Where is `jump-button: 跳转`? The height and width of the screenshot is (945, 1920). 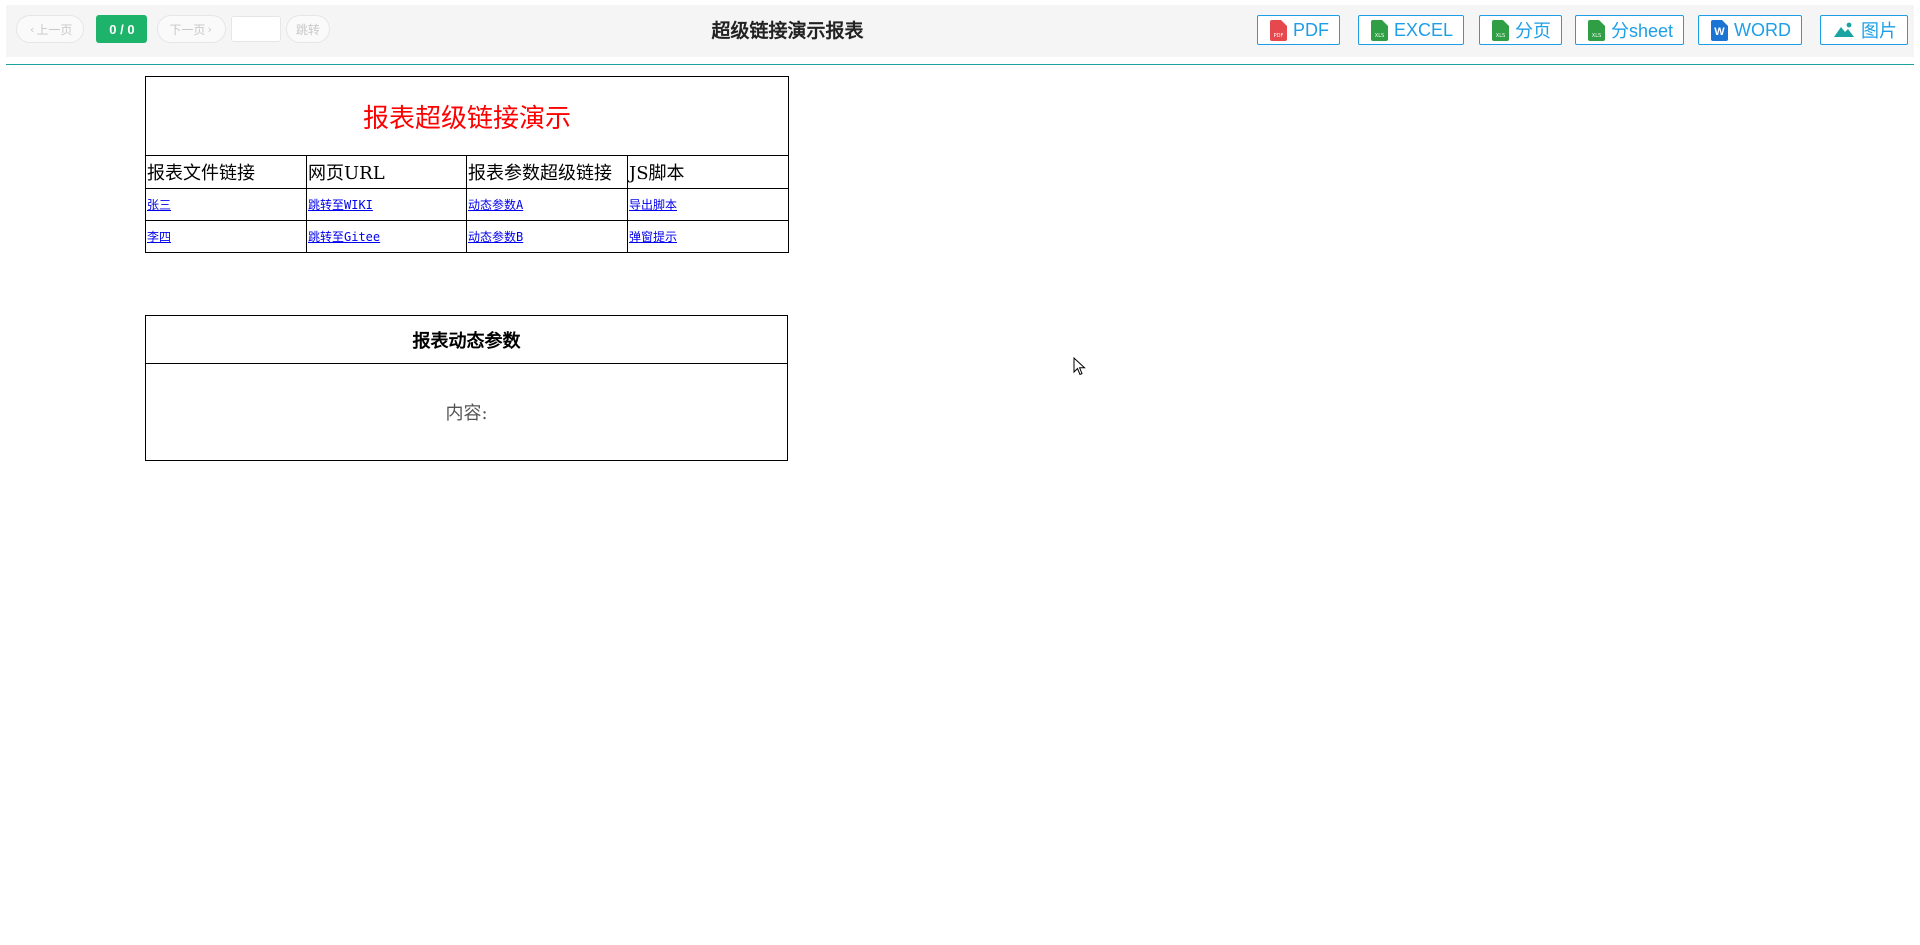
jump-button: 跳转 is located at coordinates (307, 29).